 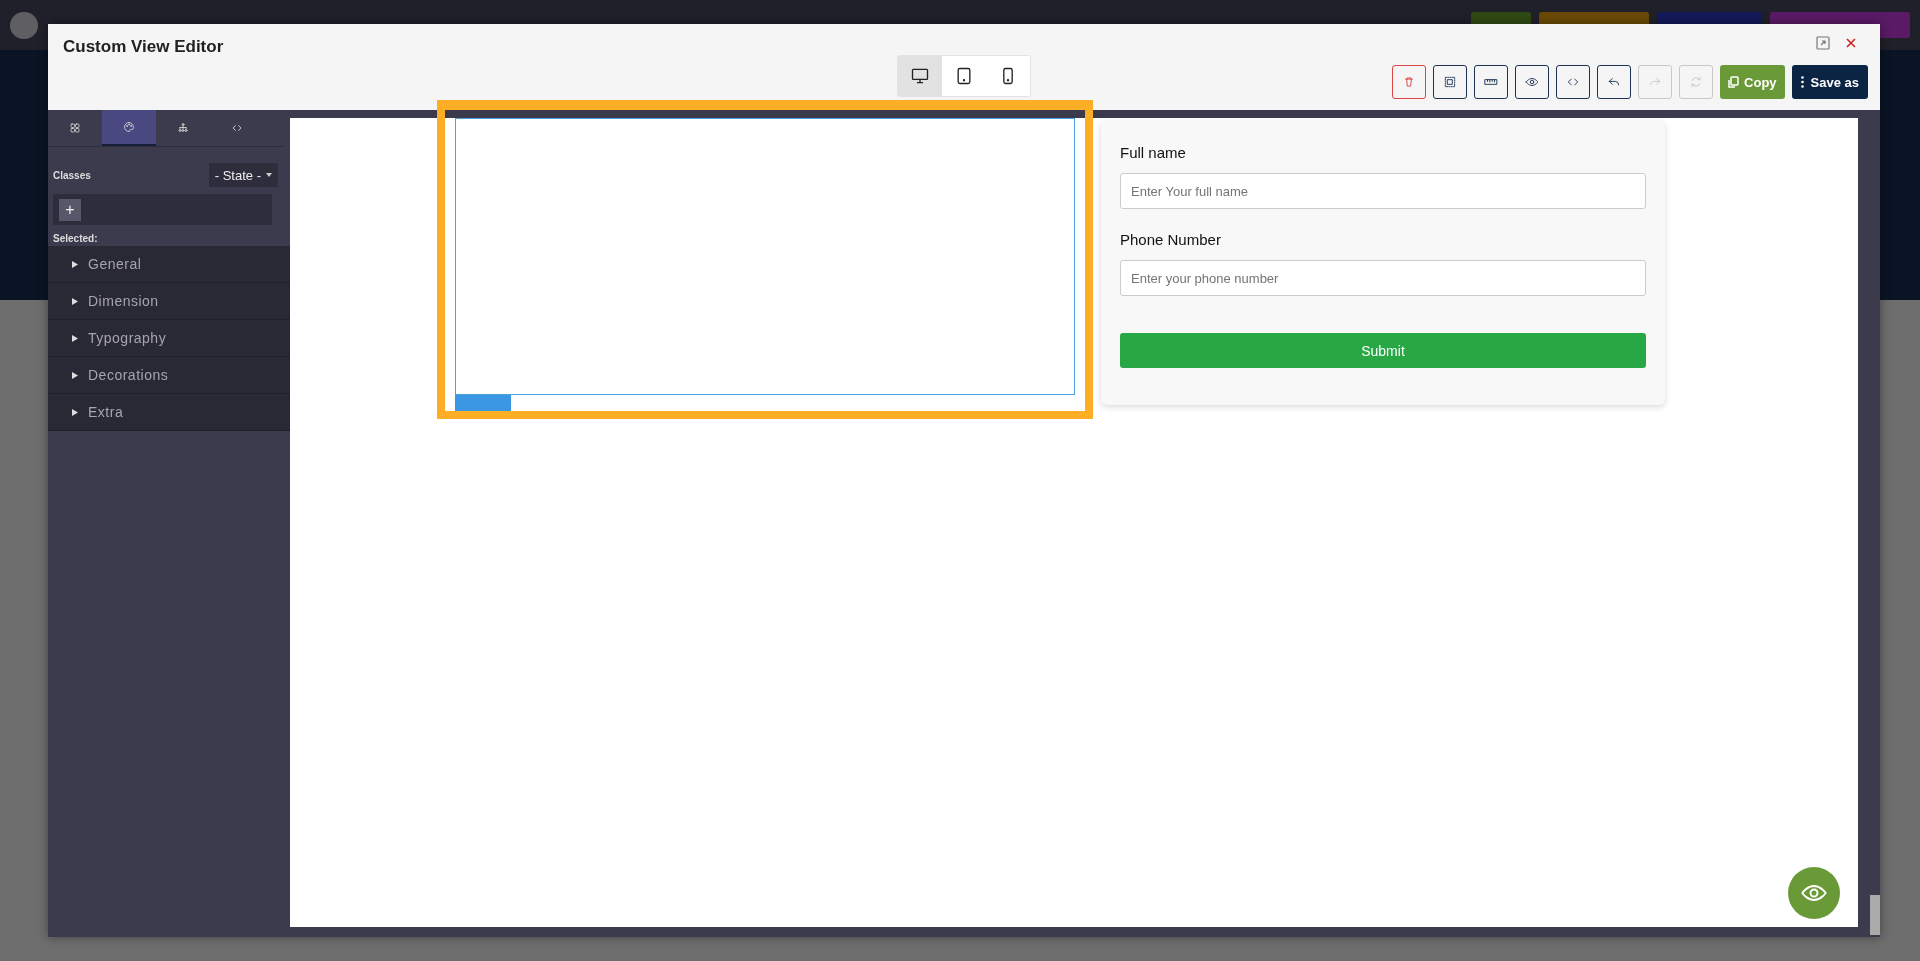 I want to click on add-class-button: +, so click(x=70, y=209).